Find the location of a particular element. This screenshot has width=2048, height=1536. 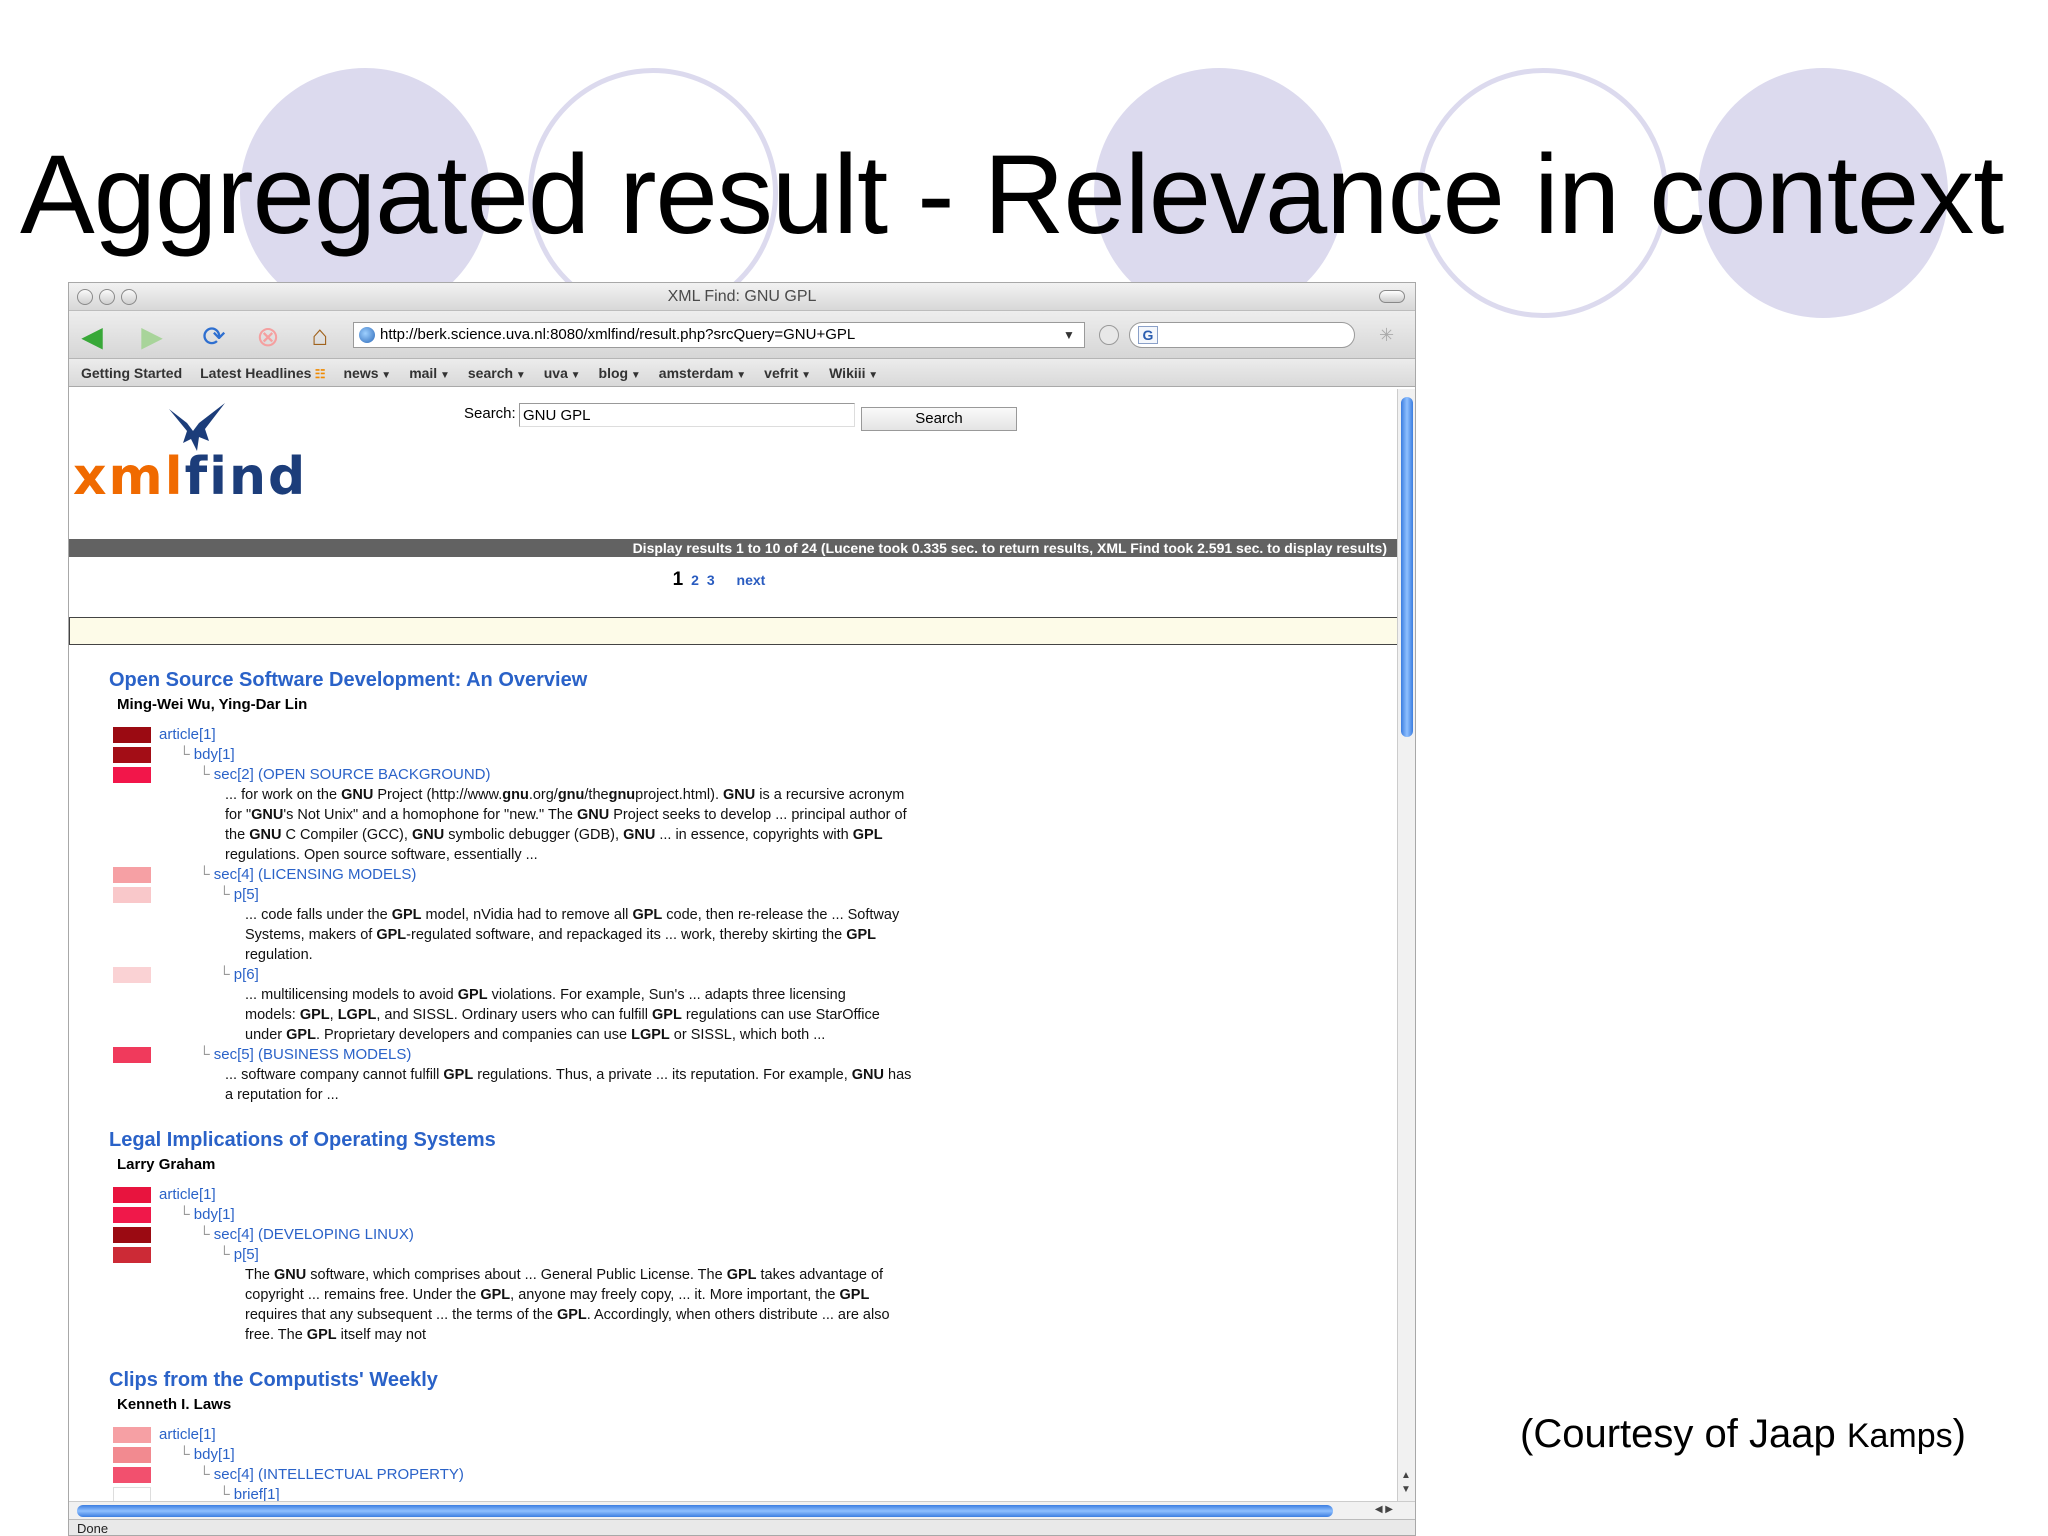

info-box is located at coordinates (734, 631).